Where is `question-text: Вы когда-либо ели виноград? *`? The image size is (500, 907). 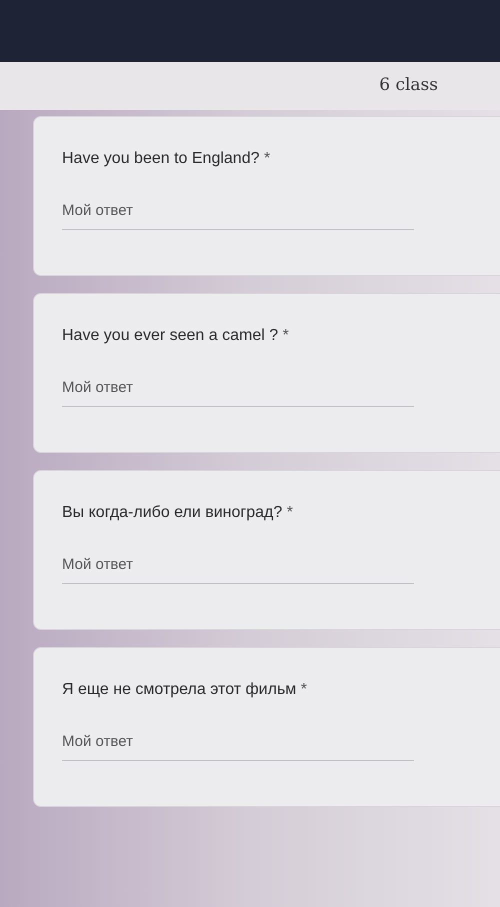
question-text: Вы когда-либо ели виноград? * is located at coordinates (178, 513).